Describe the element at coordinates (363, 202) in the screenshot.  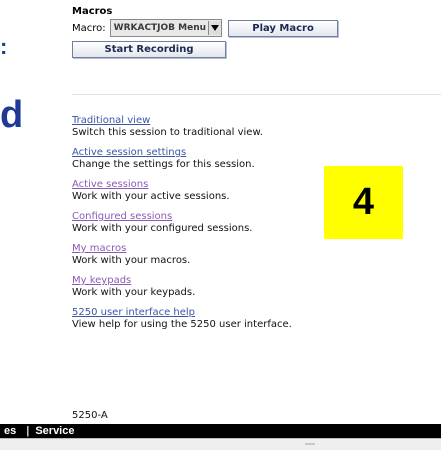
I see `step-number-badge: 4` at that location.